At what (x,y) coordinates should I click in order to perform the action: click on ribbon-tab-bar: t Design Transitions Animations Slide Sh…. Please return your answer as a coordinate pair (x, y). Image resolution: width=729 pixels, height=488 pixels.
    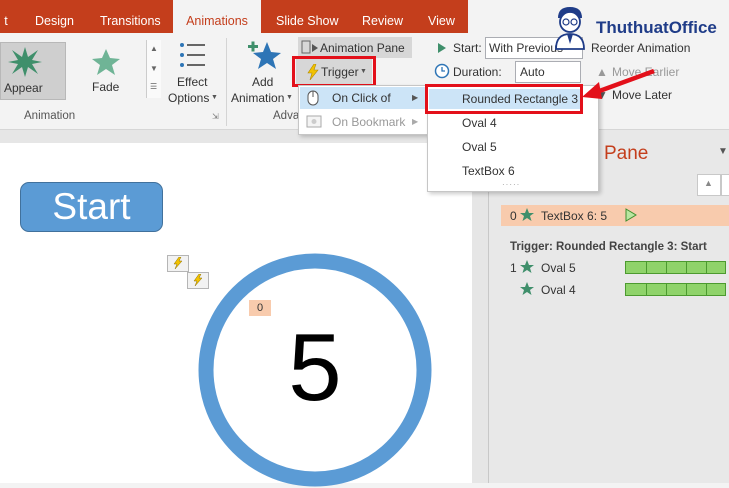
    Looking at the image, I should click on (234, 16).